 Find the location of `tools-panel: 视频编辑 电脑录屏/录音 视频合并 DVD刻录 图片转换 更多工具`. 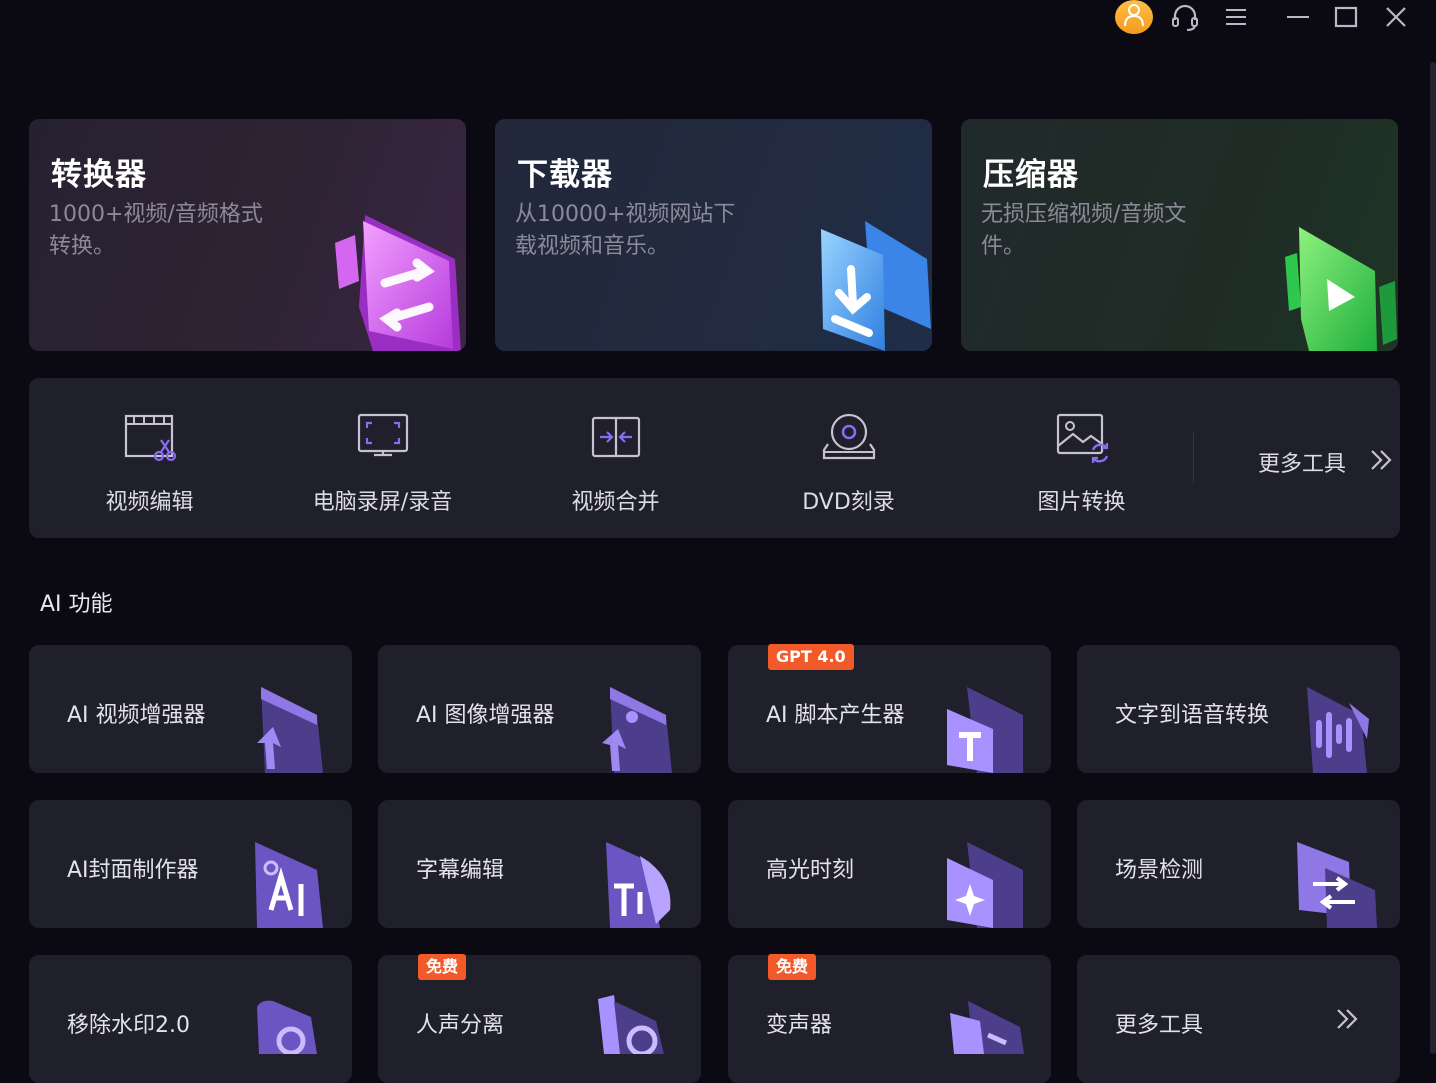

tools-panel: 视频编辑 电脑录屏/录音 视频合并 DVD刻录 图片转换 更多工具 is located at coordinates (714, 458).